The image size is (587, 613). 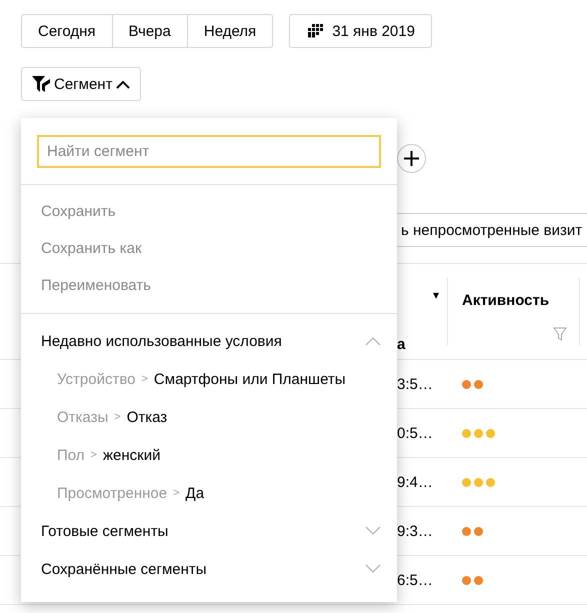 What do you see at coordinates (315, 31) in the screenshot?
I see `calendar-grid-icon` at bounding box center [315, 31].